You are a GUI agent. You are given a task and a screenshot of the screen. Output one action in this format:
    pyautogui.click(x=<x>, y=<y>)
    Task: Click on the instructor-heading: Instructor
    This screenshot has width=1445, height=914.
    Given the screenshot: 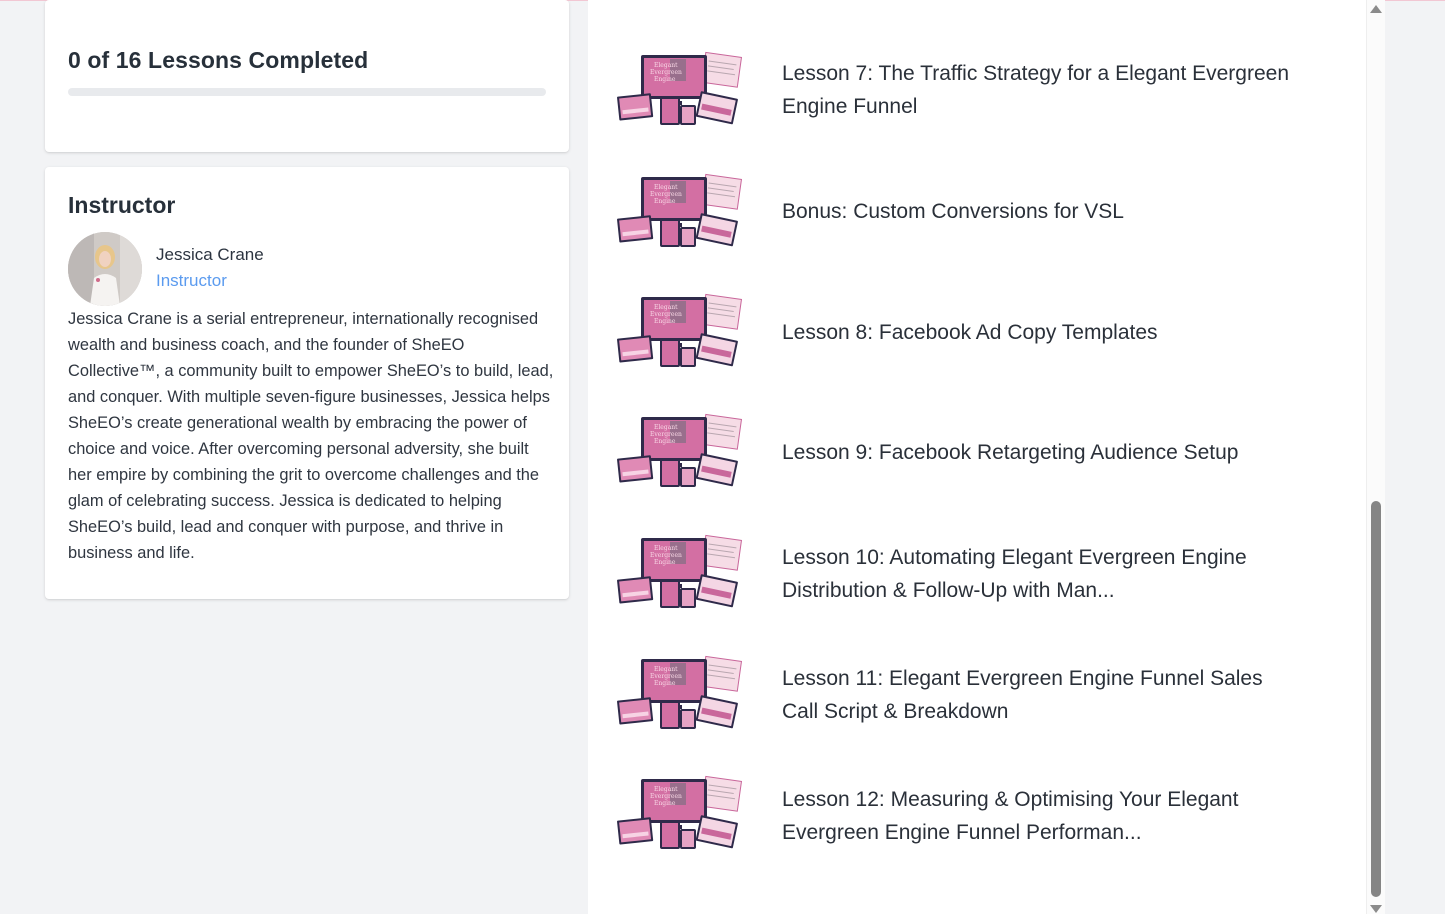 What is the action you would take?
    pyautogui.click(x=122, y=205)
    